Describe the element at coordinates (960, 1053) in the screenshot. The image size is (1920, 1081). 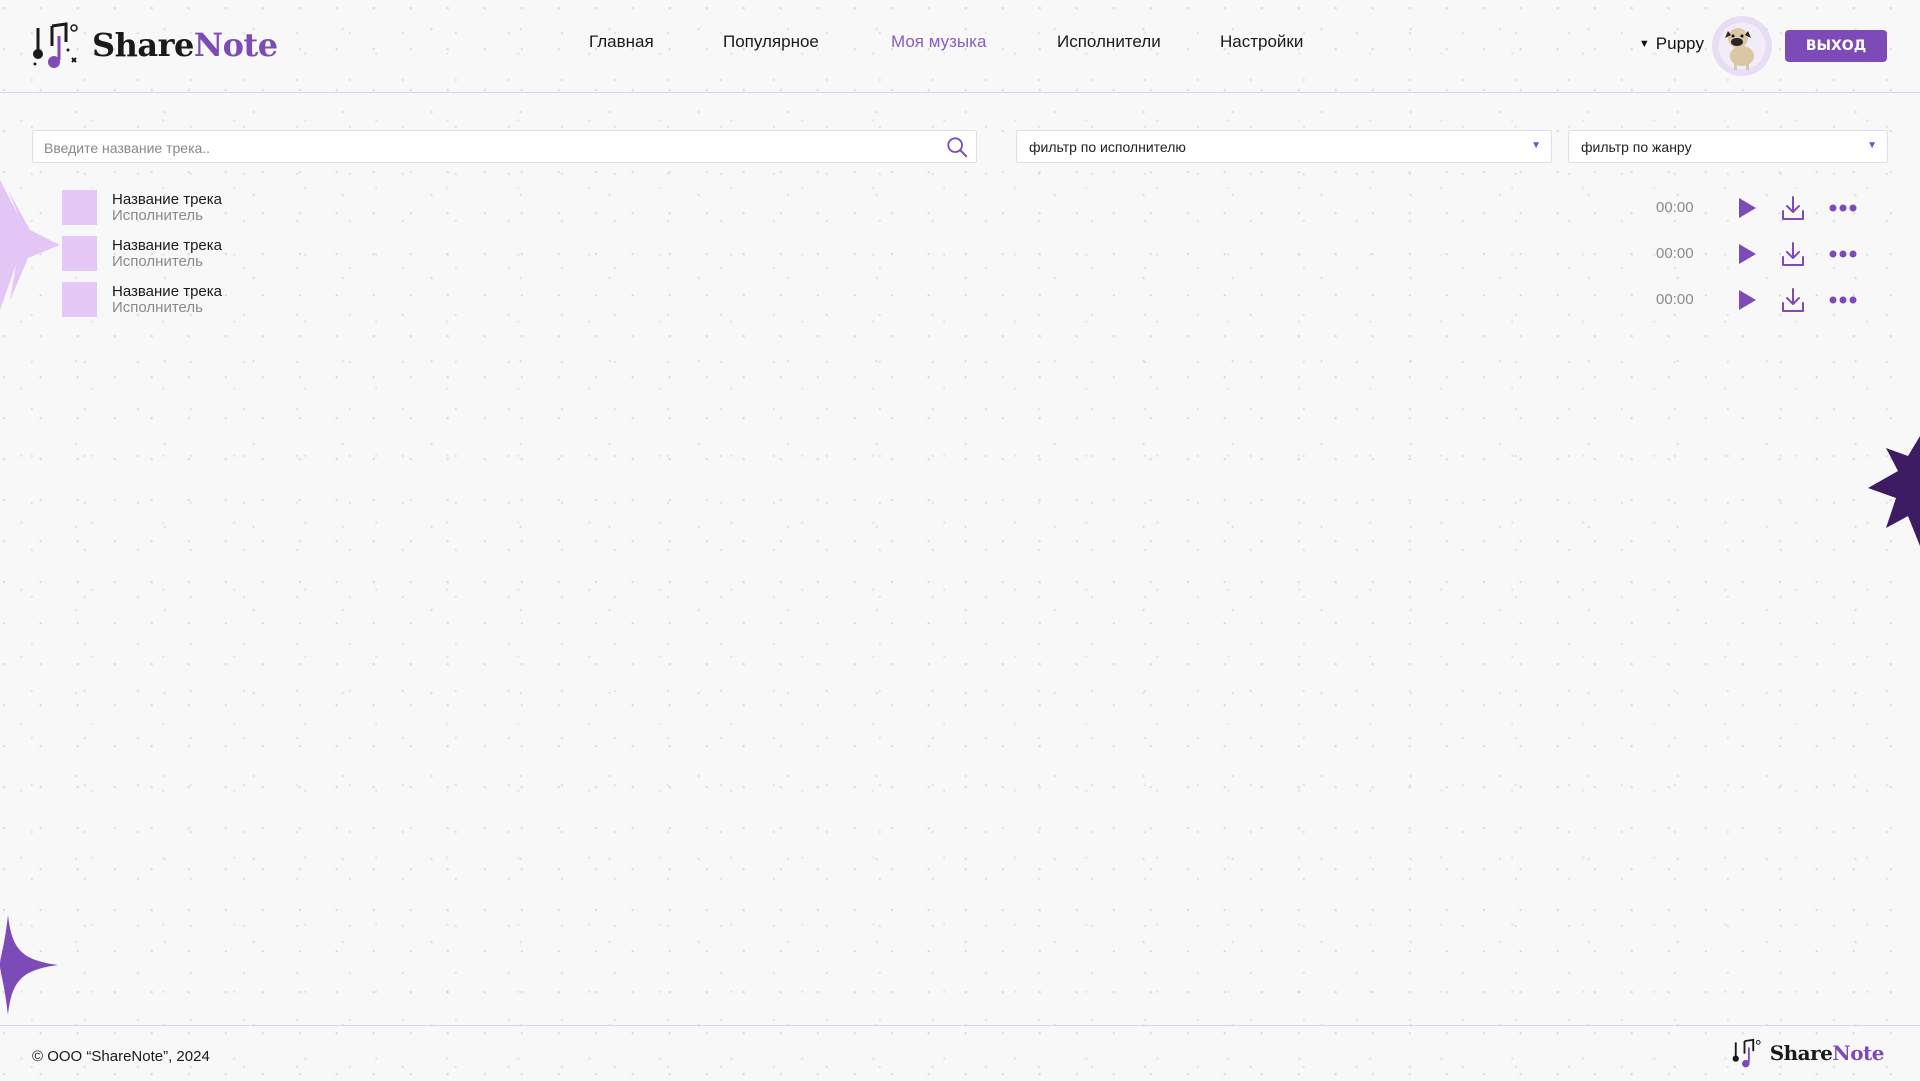
I see `footer: © ООО “ShareNote”, 2024 ShareNote` at that location.